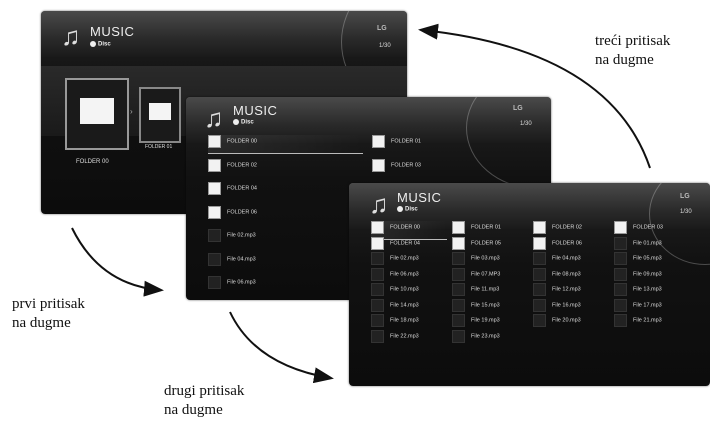 The image size is (710, 425). I want to click on item-label: FOLDER 01, so click(486, 227).